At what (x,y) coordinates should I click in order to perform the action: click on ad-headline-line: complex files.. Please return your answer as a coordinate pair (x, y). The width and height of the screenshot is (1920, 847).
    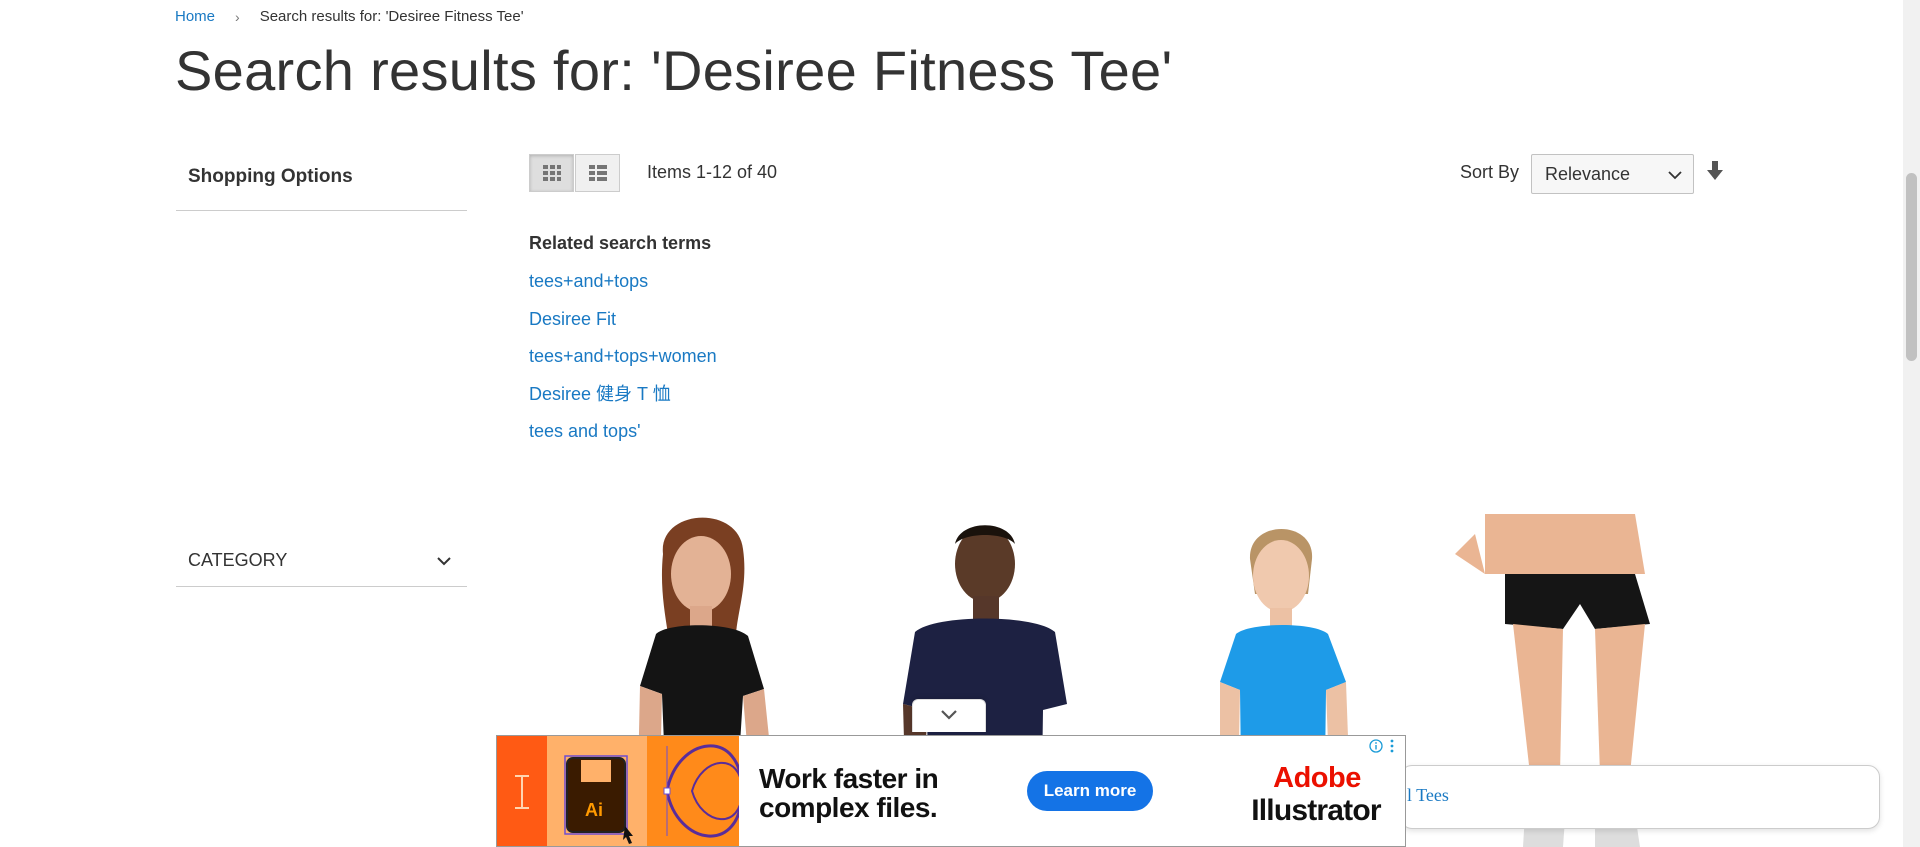
    Looking at the image, I should click on (848, 807).